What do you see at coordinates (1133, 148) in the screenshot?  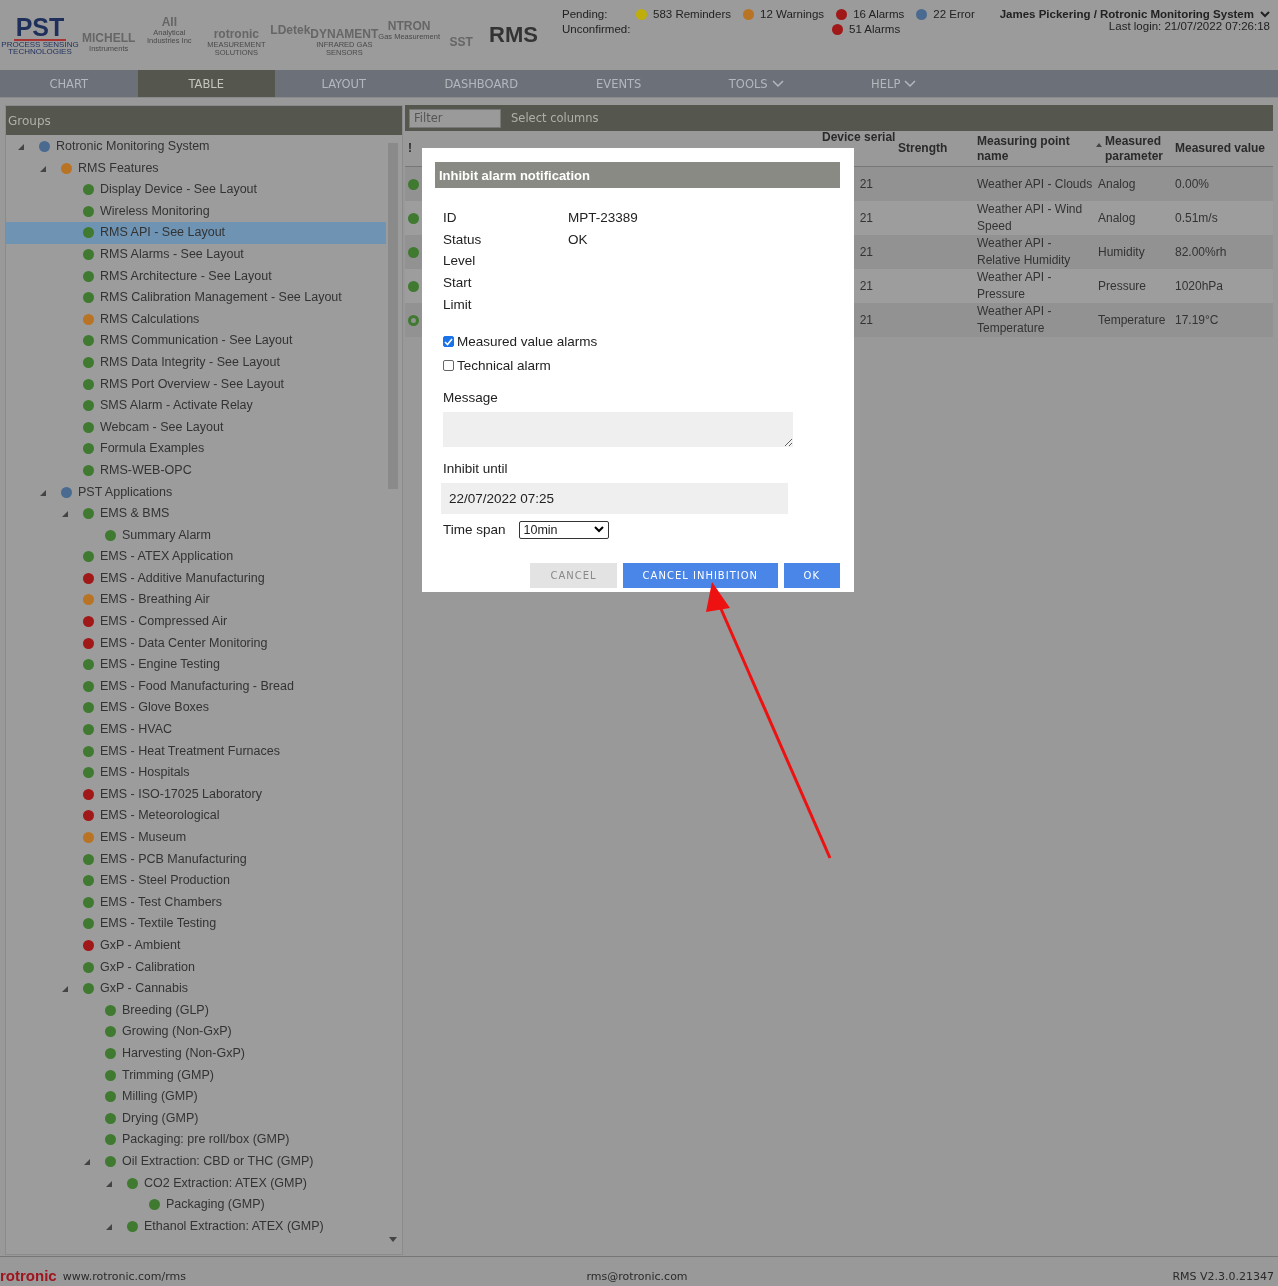 I see `column-header: Measured parameter` at bounding box center [1133, 148].